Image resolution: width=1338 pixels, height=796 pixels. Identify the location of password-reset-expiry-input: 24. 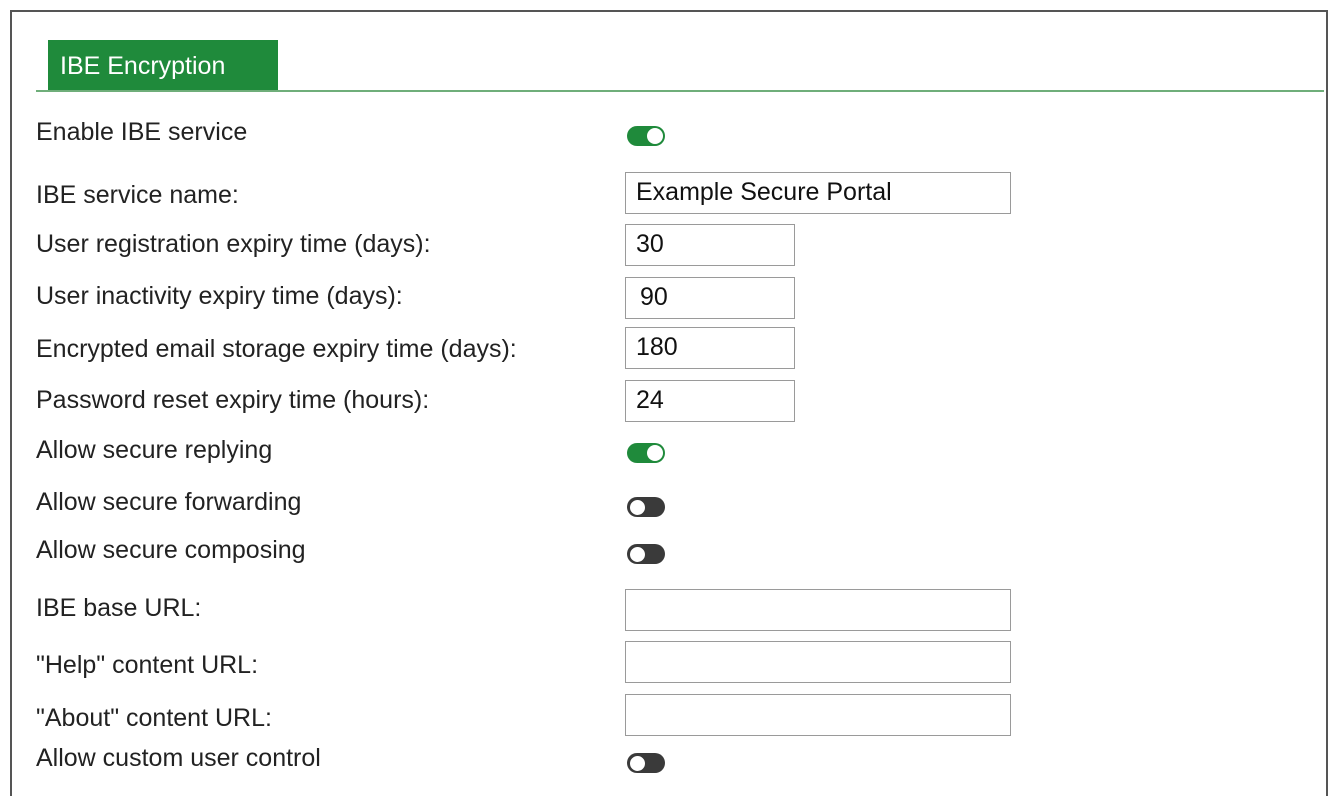
(710, 401).